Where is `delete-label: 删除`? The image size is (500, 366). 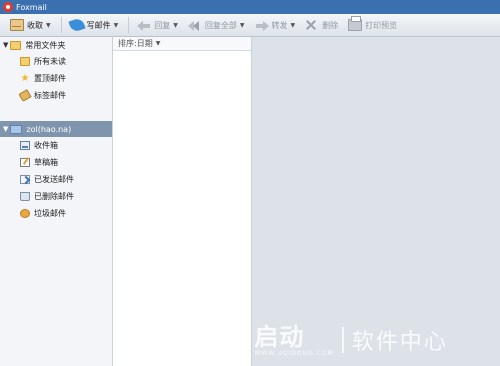 delete-label: 删除 is located at coordinates (330, 25).